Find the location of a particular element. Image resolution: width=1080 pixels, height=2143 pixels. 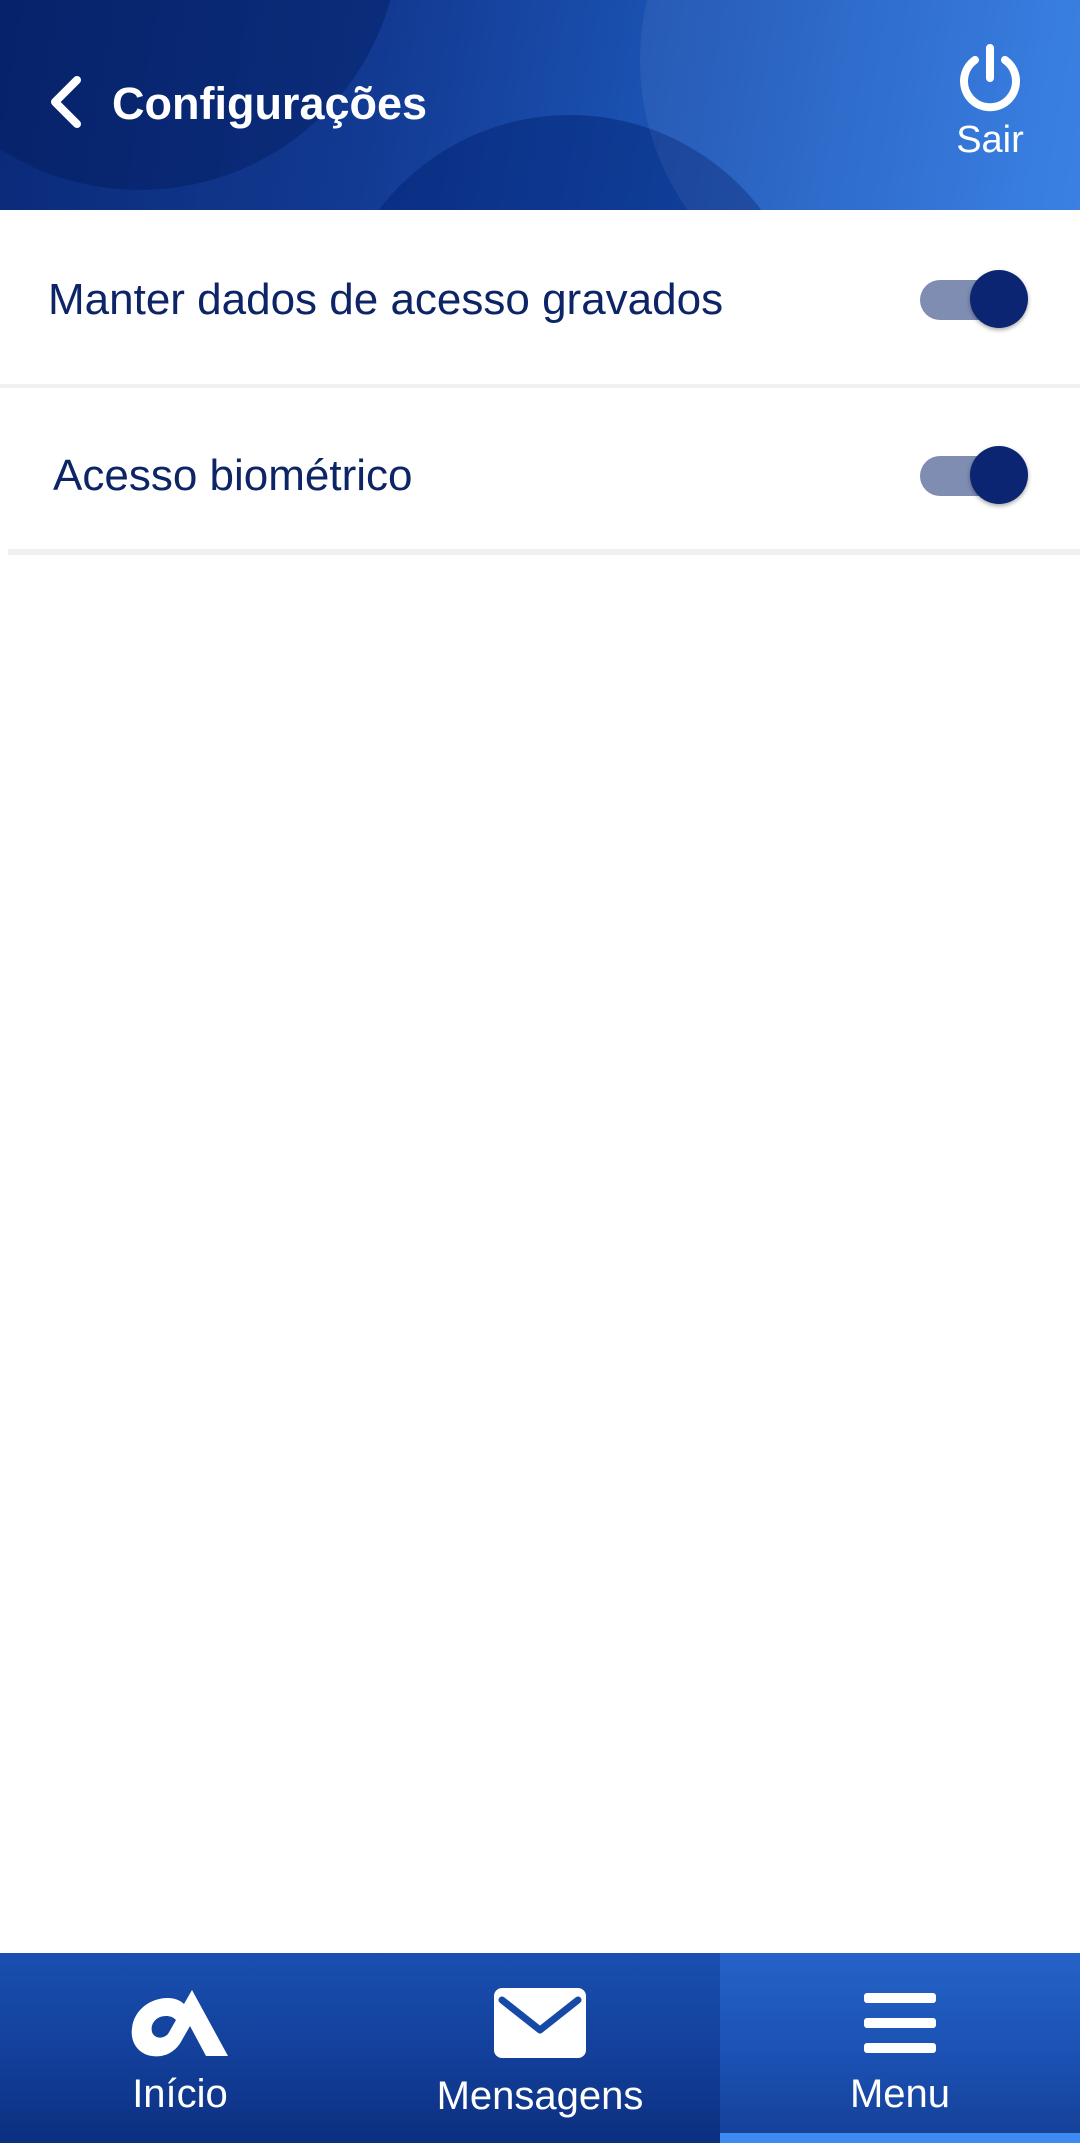

nav-item-home: Início is located at coordinates (180, 2048).